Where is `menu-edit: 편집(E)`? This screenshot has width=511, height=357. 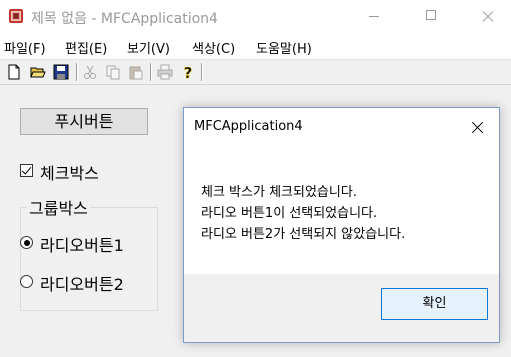
menu-edit: 편집(E) is located at coordinates (86, 47).